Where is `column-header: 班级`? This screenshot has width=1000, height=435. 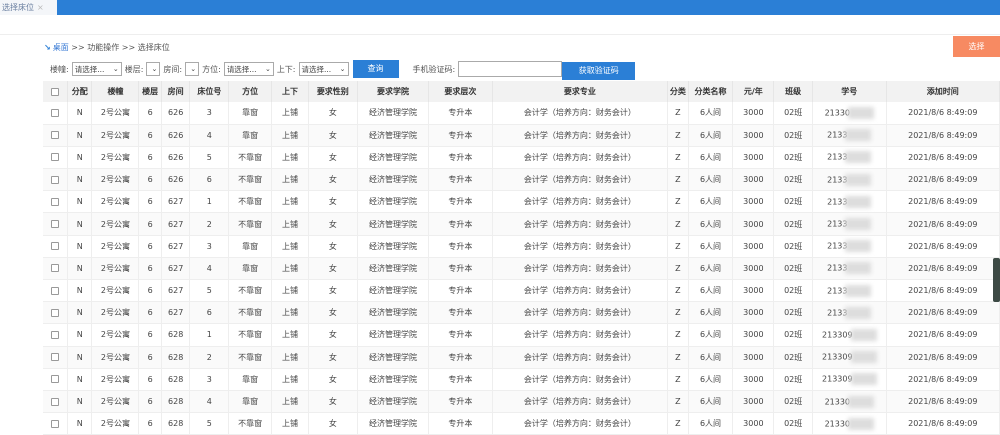
column-header: 班级 is located at coordinates (793, 91).